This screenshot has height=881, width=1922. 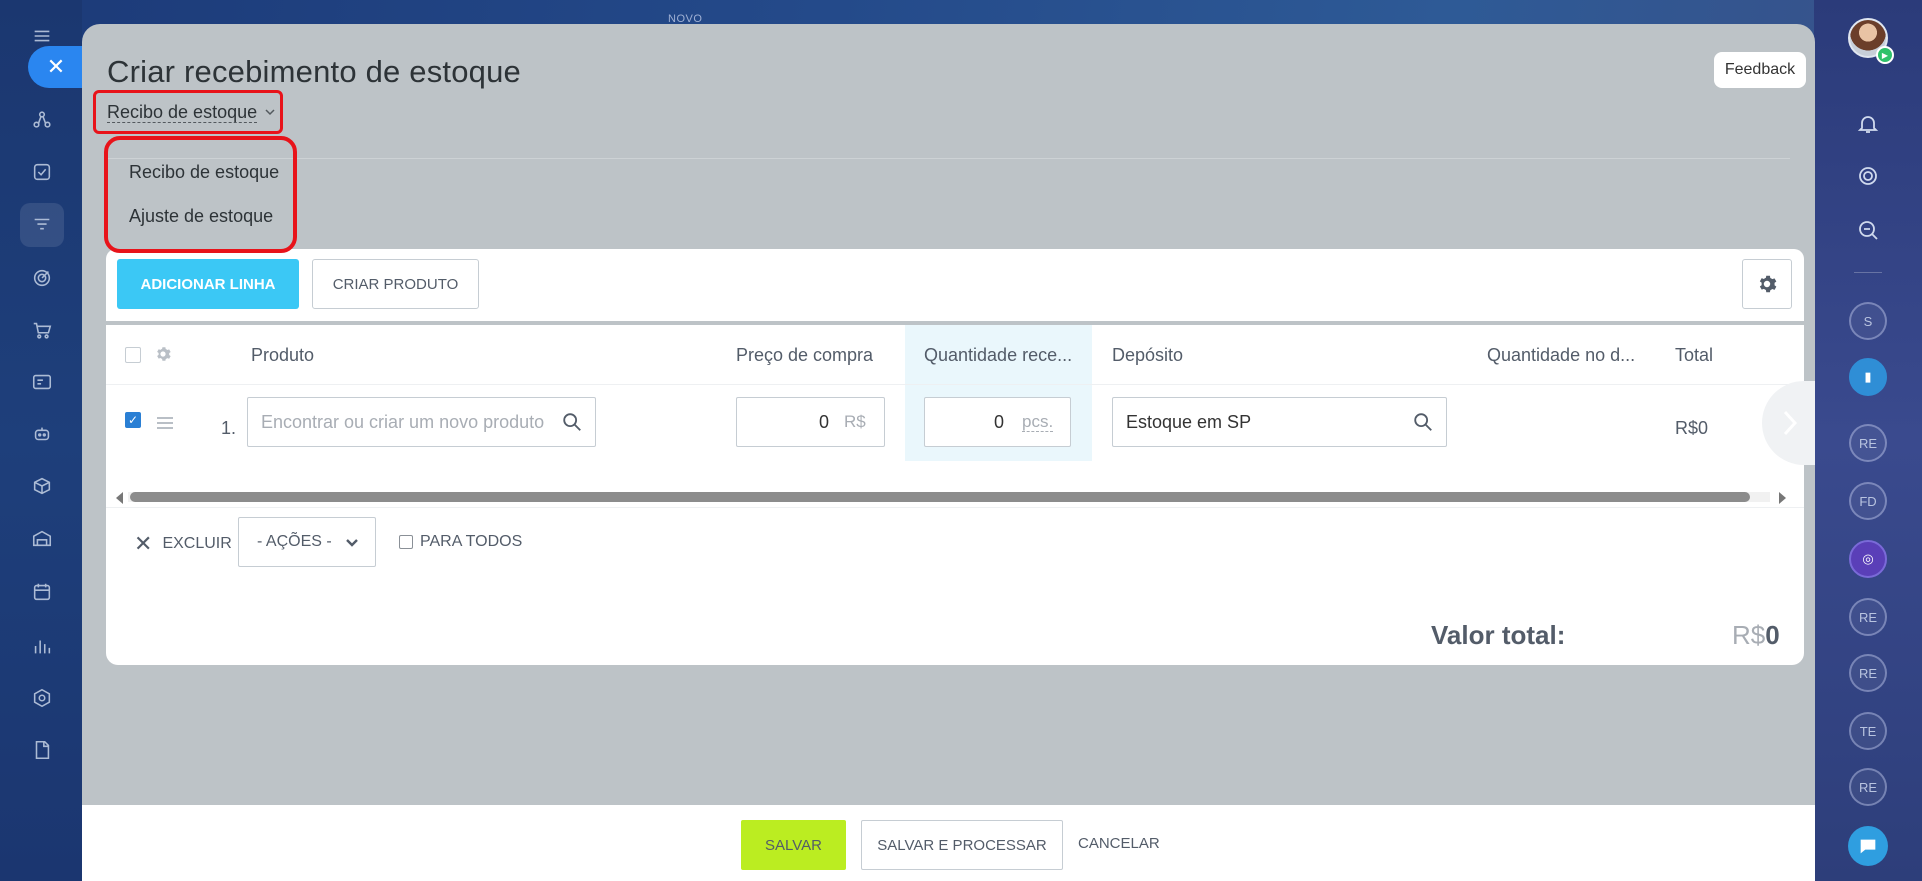 What do you see at coordinates (810, 422) in the screenshot?
I see `price-input: 0 R$` at bounding box center [810, 422].